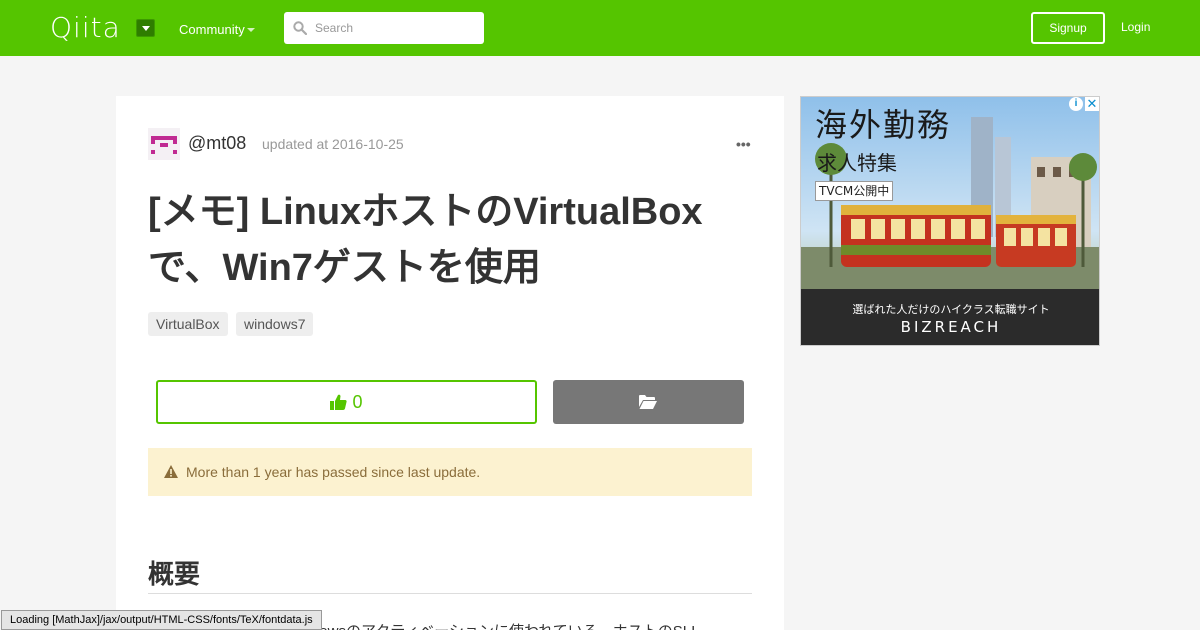 This screenshot has width=1200, height=630. Describe the element at coordinates (339, 402) in the screenshot. I see `thumbs-up-icon` at that location.